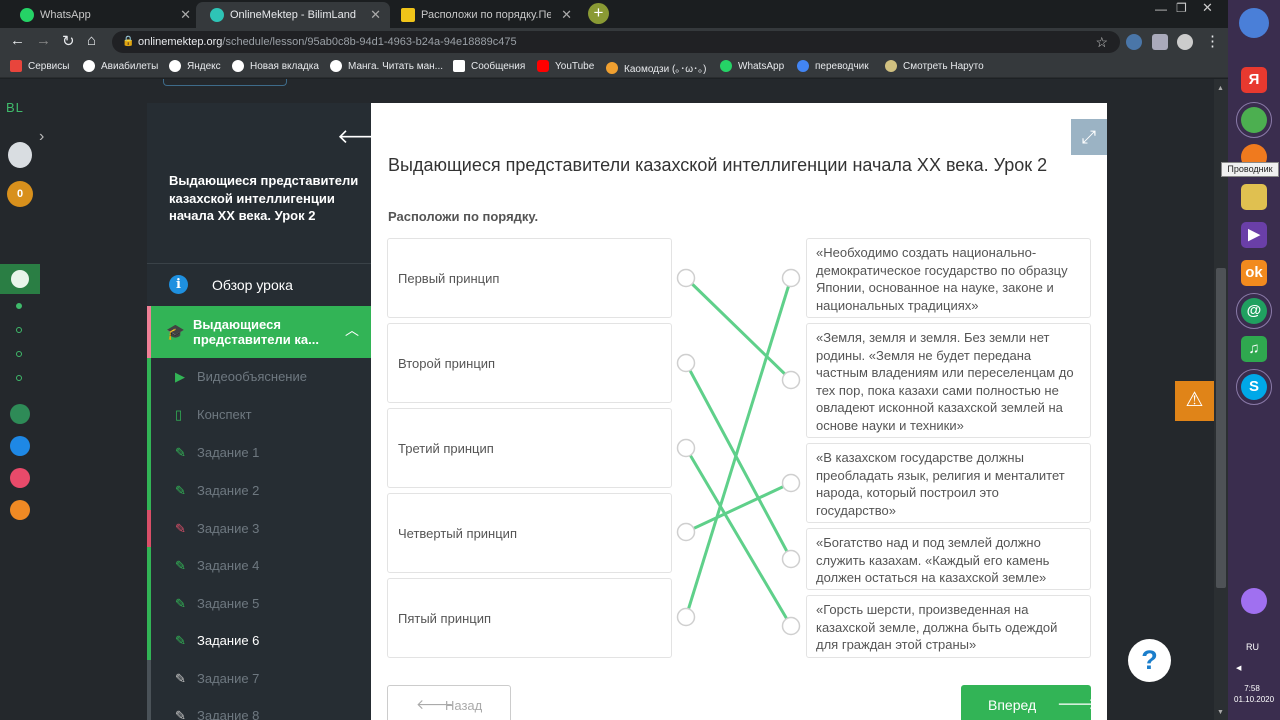 This screenshot has height=720, width=1280. Describe the element at coordinates (1254, 694) in the screenshot. I see `system-clock: 7:58 01.10.2020` at that location.